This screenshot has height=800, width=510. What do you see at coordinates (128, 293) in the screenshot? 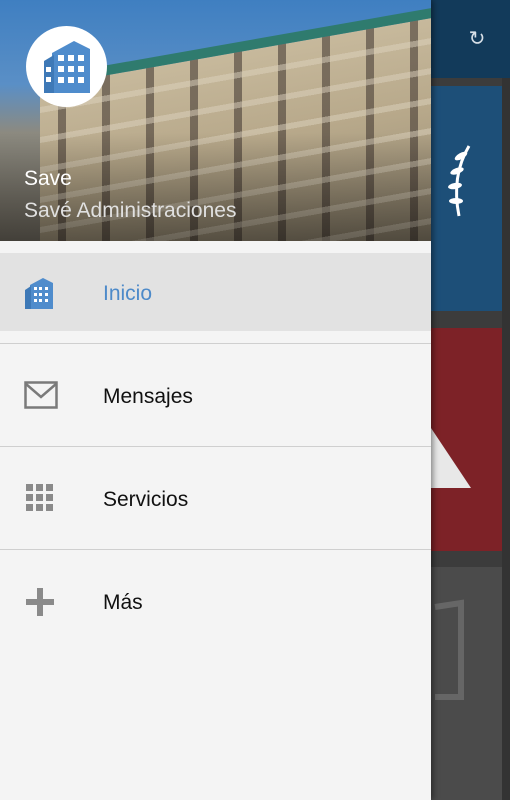
I see `menu-item-label: Inicio` at bounding box center [128, 293].